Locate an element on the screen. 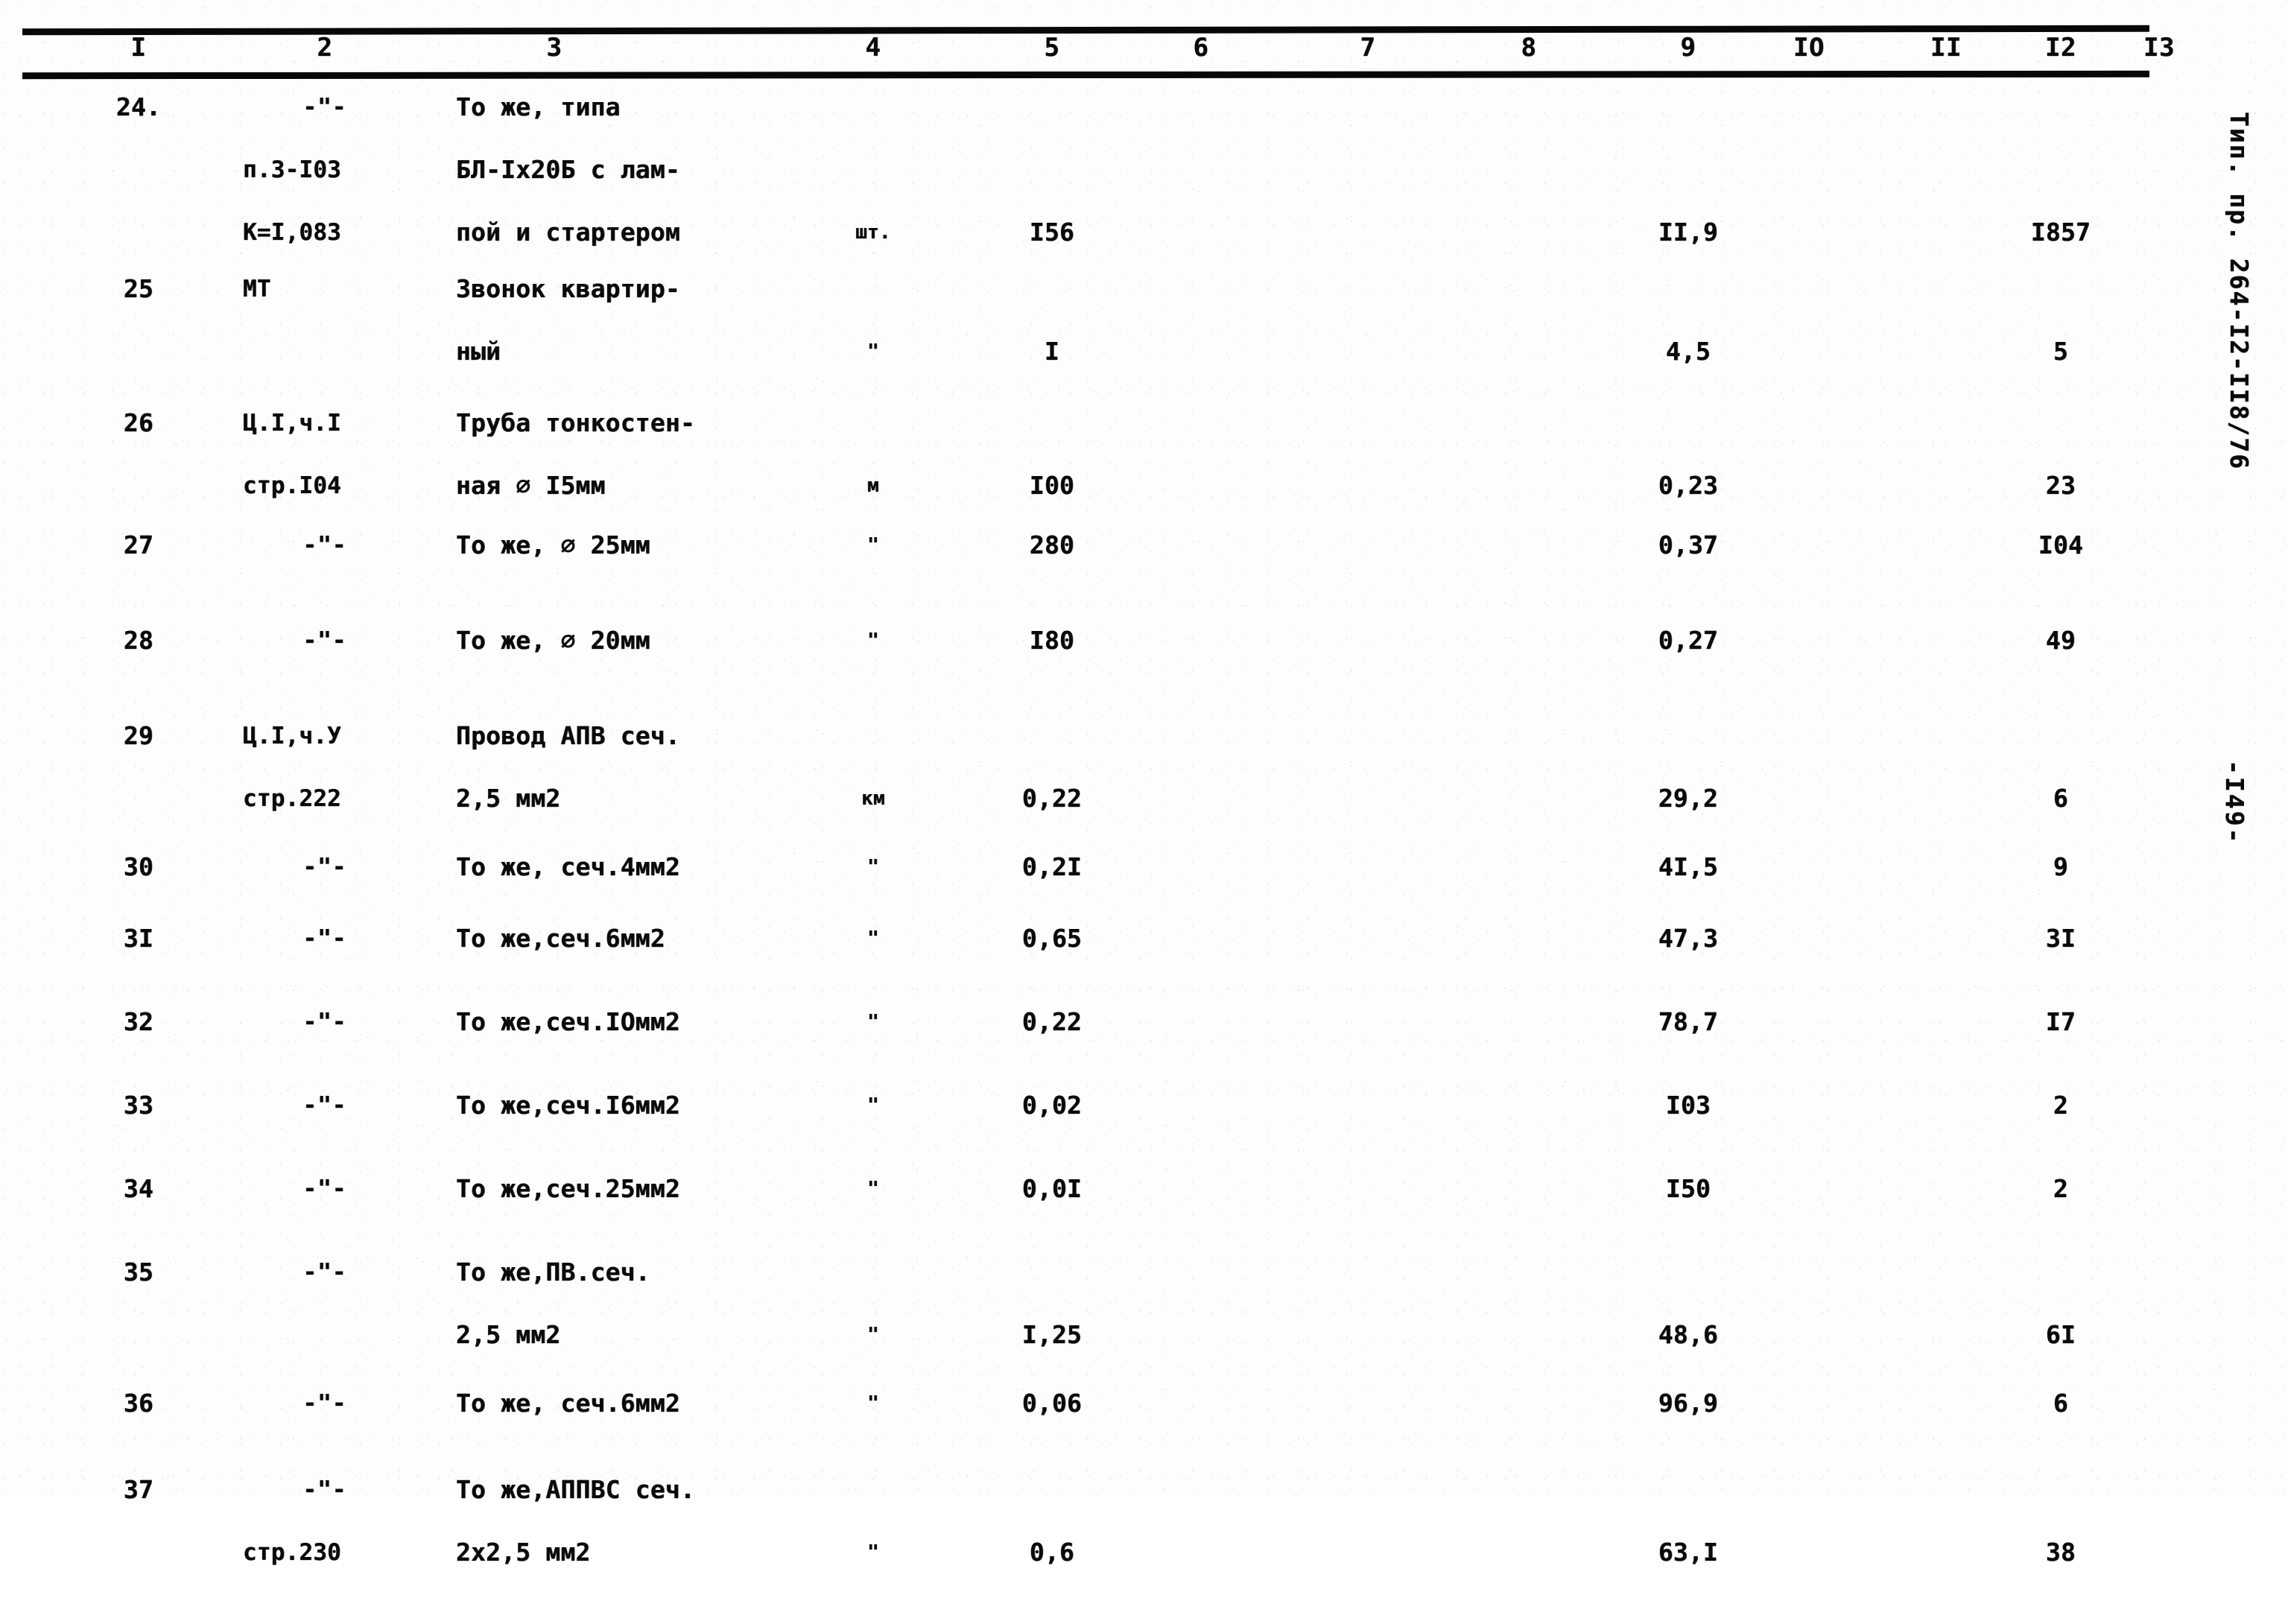  row-quantity: I80 is located at coordinates (1052, 640).